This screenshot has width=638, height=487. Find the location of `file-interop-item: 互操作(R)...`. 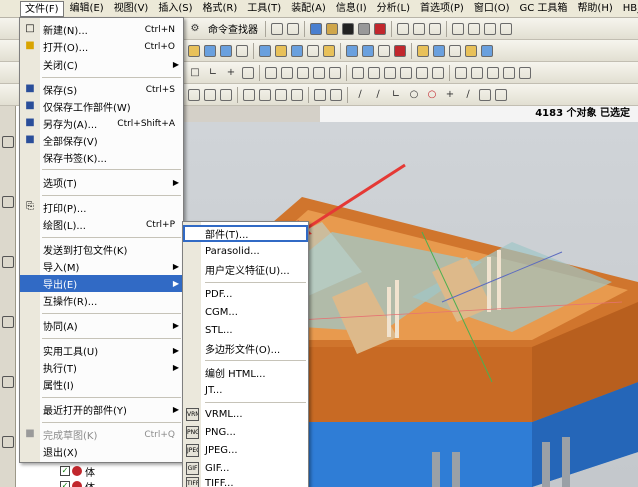

file-interop-item: 互操作(R)... is located at coordinates (101, 300).